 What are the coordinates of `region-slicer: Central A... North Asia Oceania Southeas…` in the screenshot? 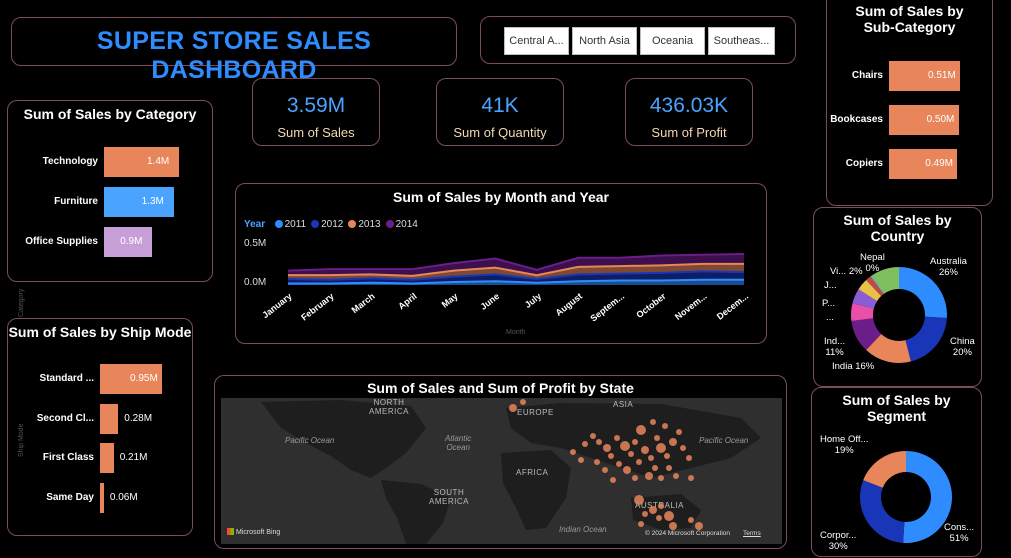 It's located at (638, 40).